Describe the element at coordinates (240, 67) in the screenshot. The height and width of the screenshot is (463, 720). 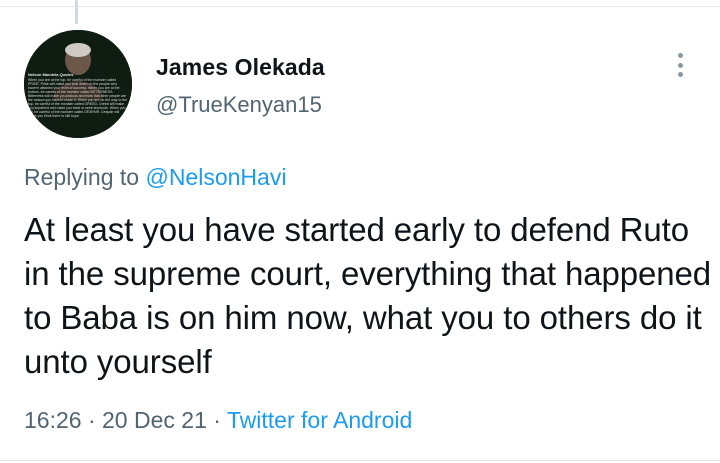
I see `display-name: James Olekada` at that location.